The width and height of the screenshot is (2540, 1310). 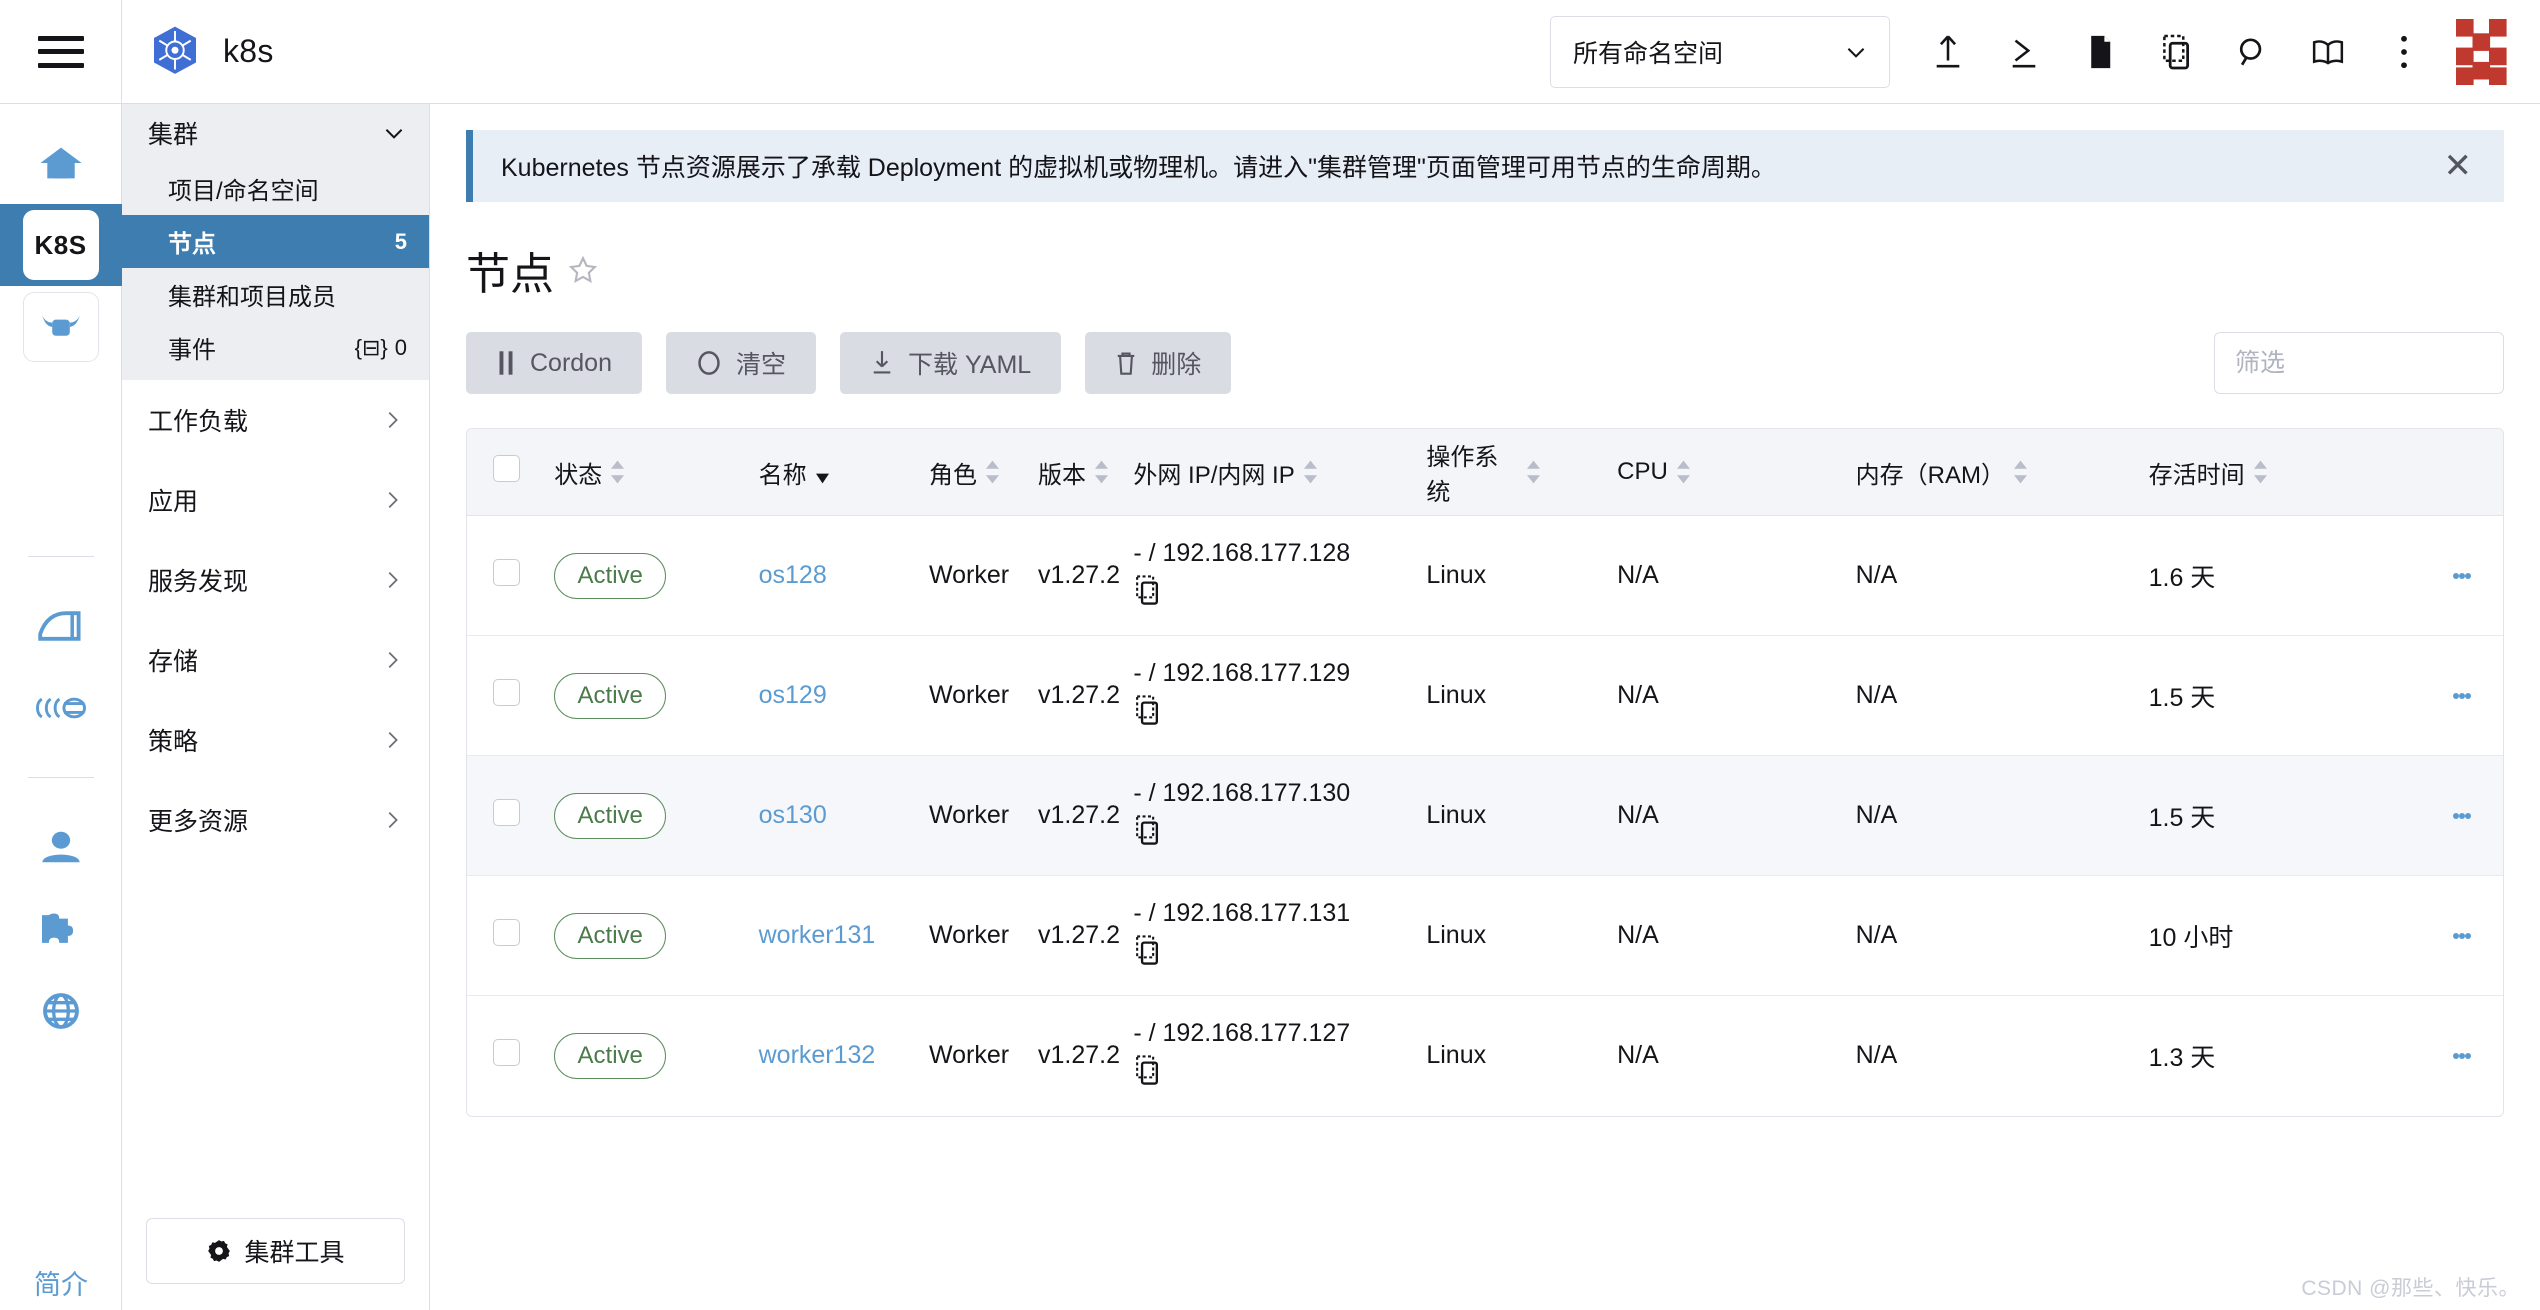 I want to click on header-ram: 内存（RAM）, so click(x=2002, y=472).